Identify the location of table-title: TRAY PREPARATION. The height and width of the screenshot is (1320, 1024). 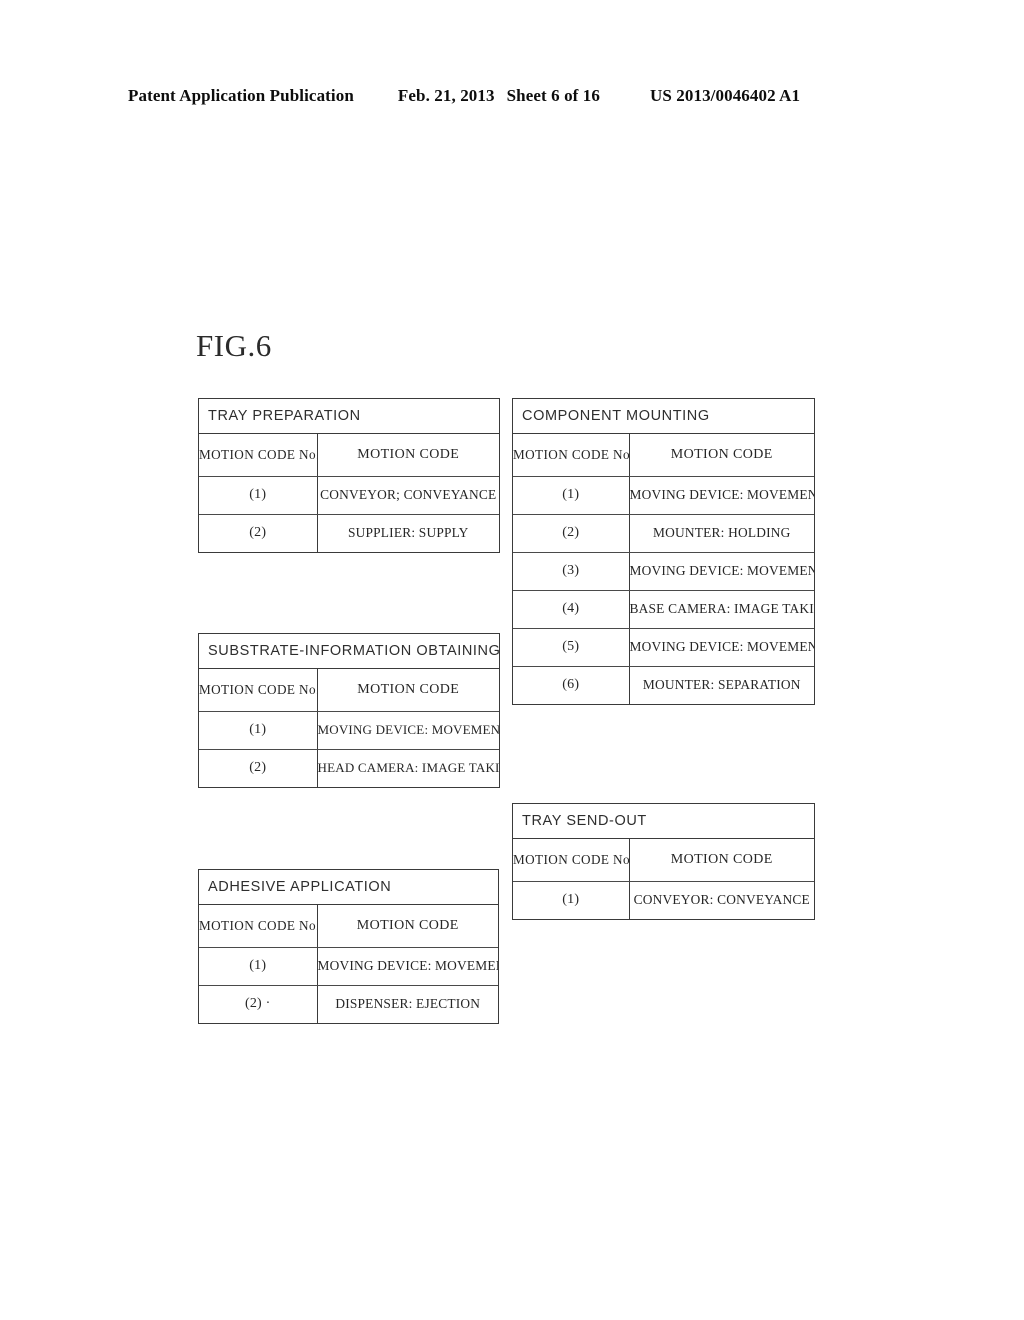
(349, 416).